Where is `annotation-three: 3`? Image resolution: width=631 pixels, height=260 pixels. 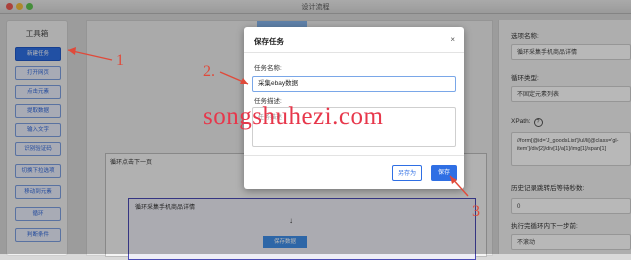 annotation-three: 3 is located at coordinates (476, 211).